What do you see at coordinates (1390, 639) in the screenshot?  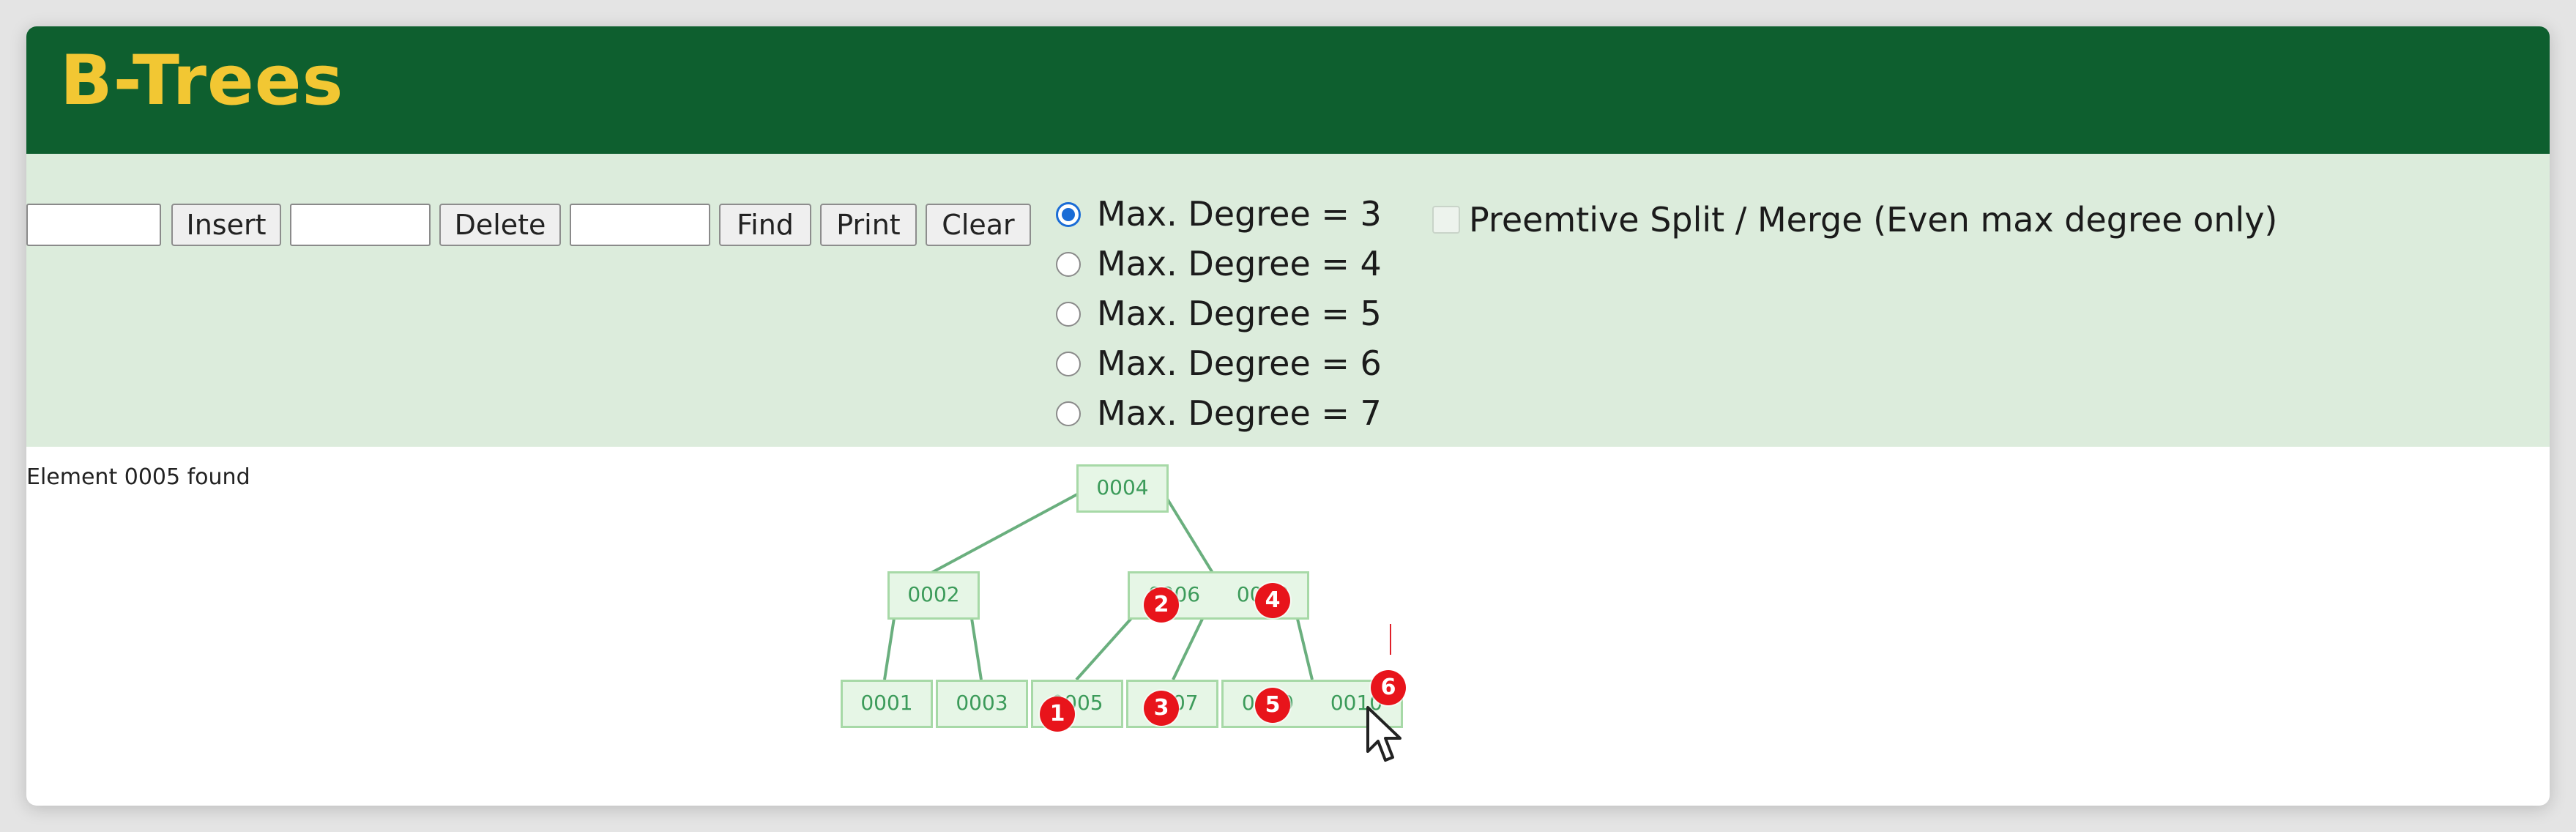 I see `text-caret` at bounding box center [1390, 639].